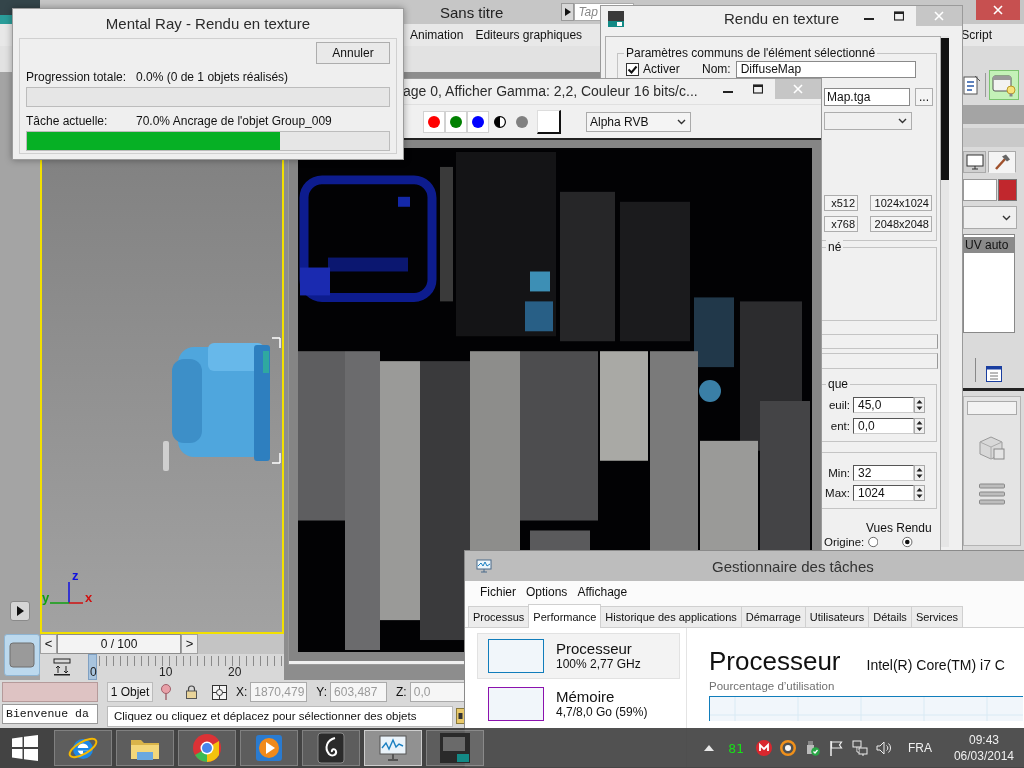 This screenshot has width=1024, height=768. What do you see at coordinates (709, 748) in the screenshot?
I see `caret-up-icon` at bounding box center [709, 748].